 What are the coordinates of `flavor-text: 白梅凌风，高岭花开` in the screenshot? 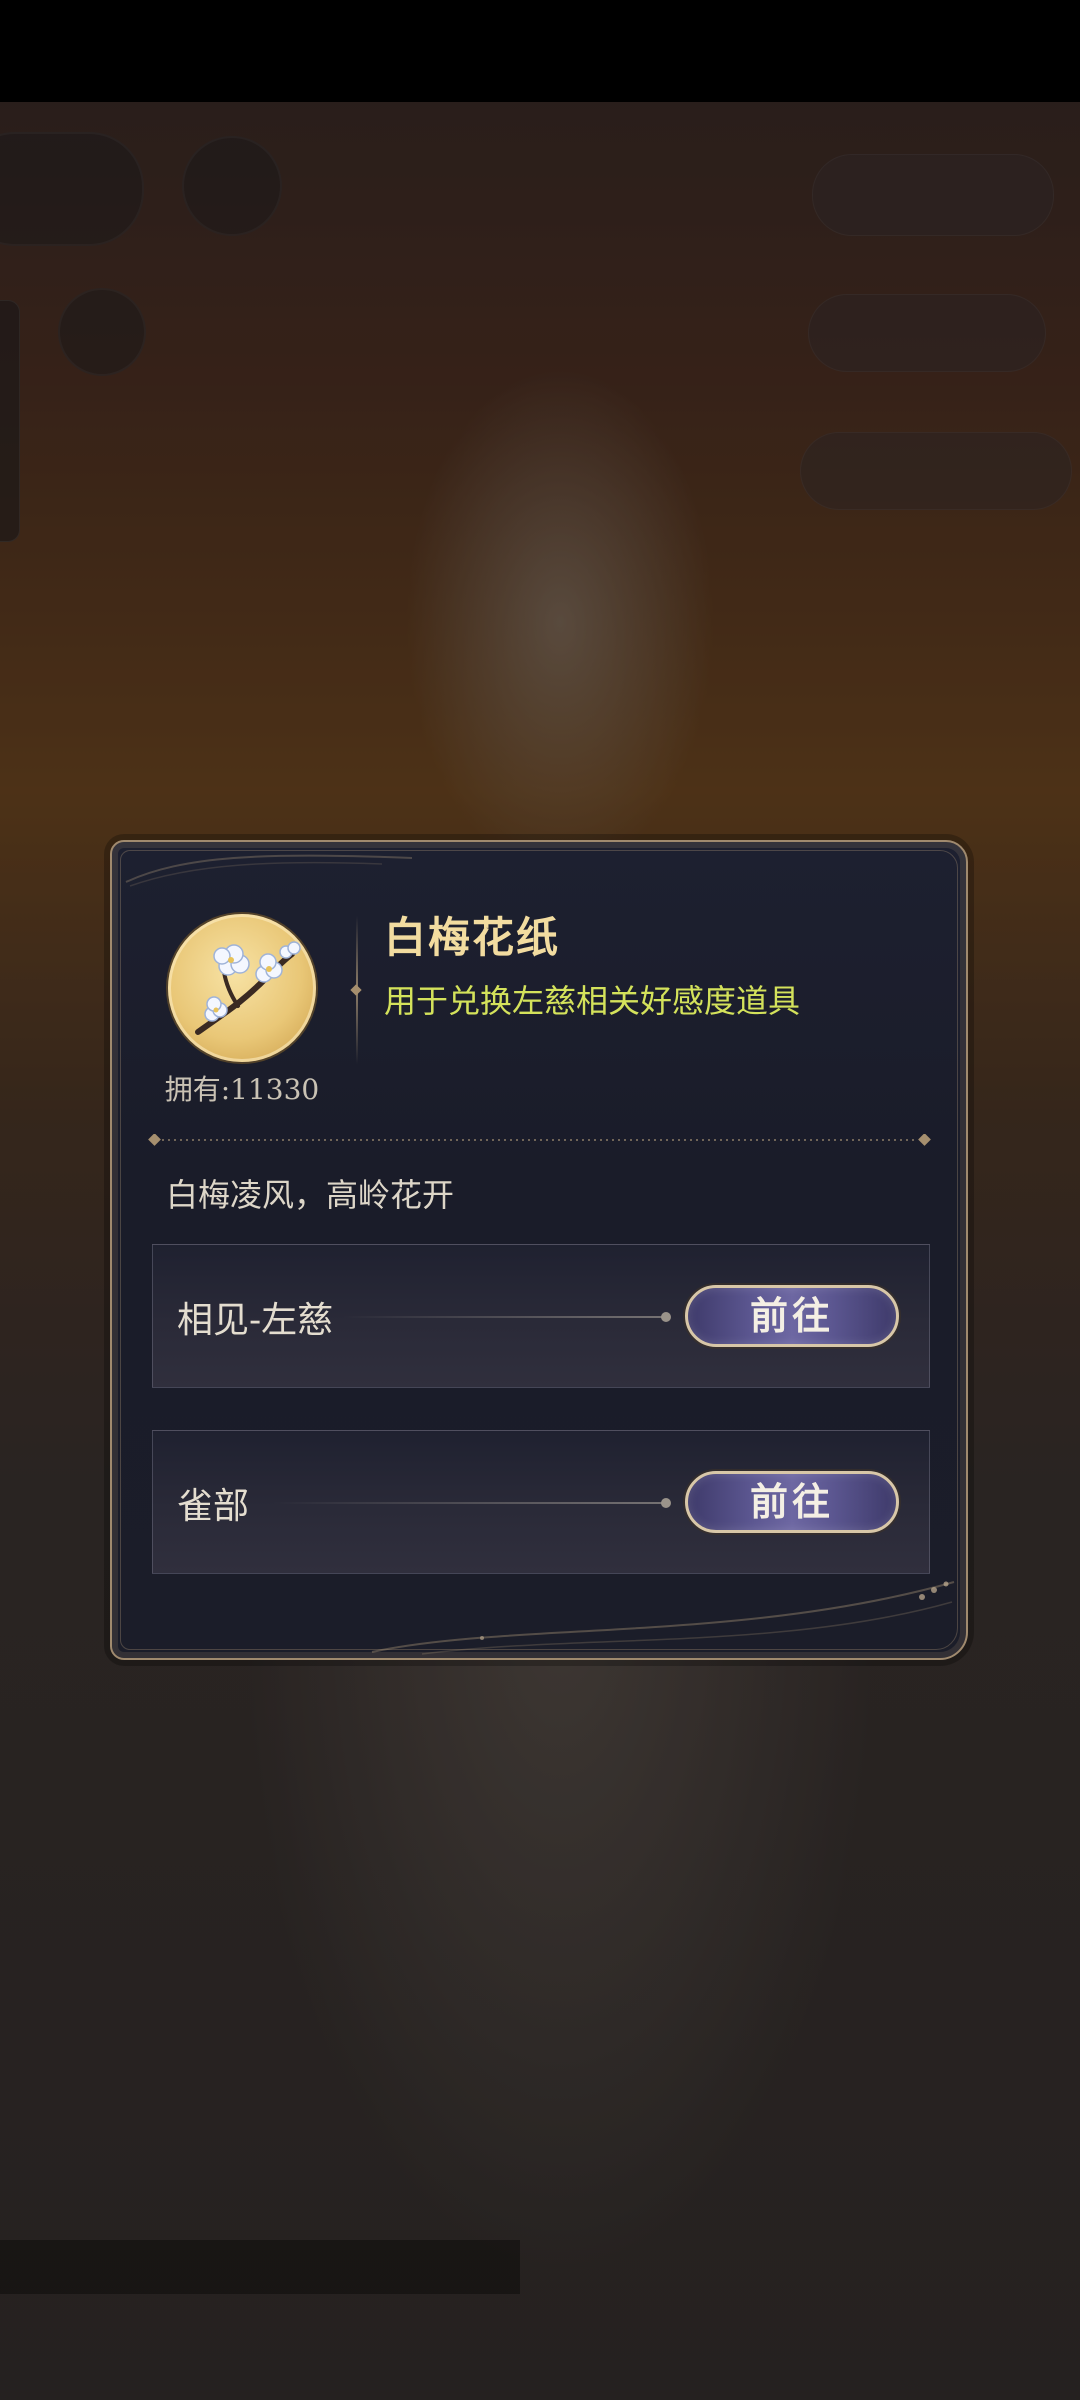 It's located at (310, 1195).